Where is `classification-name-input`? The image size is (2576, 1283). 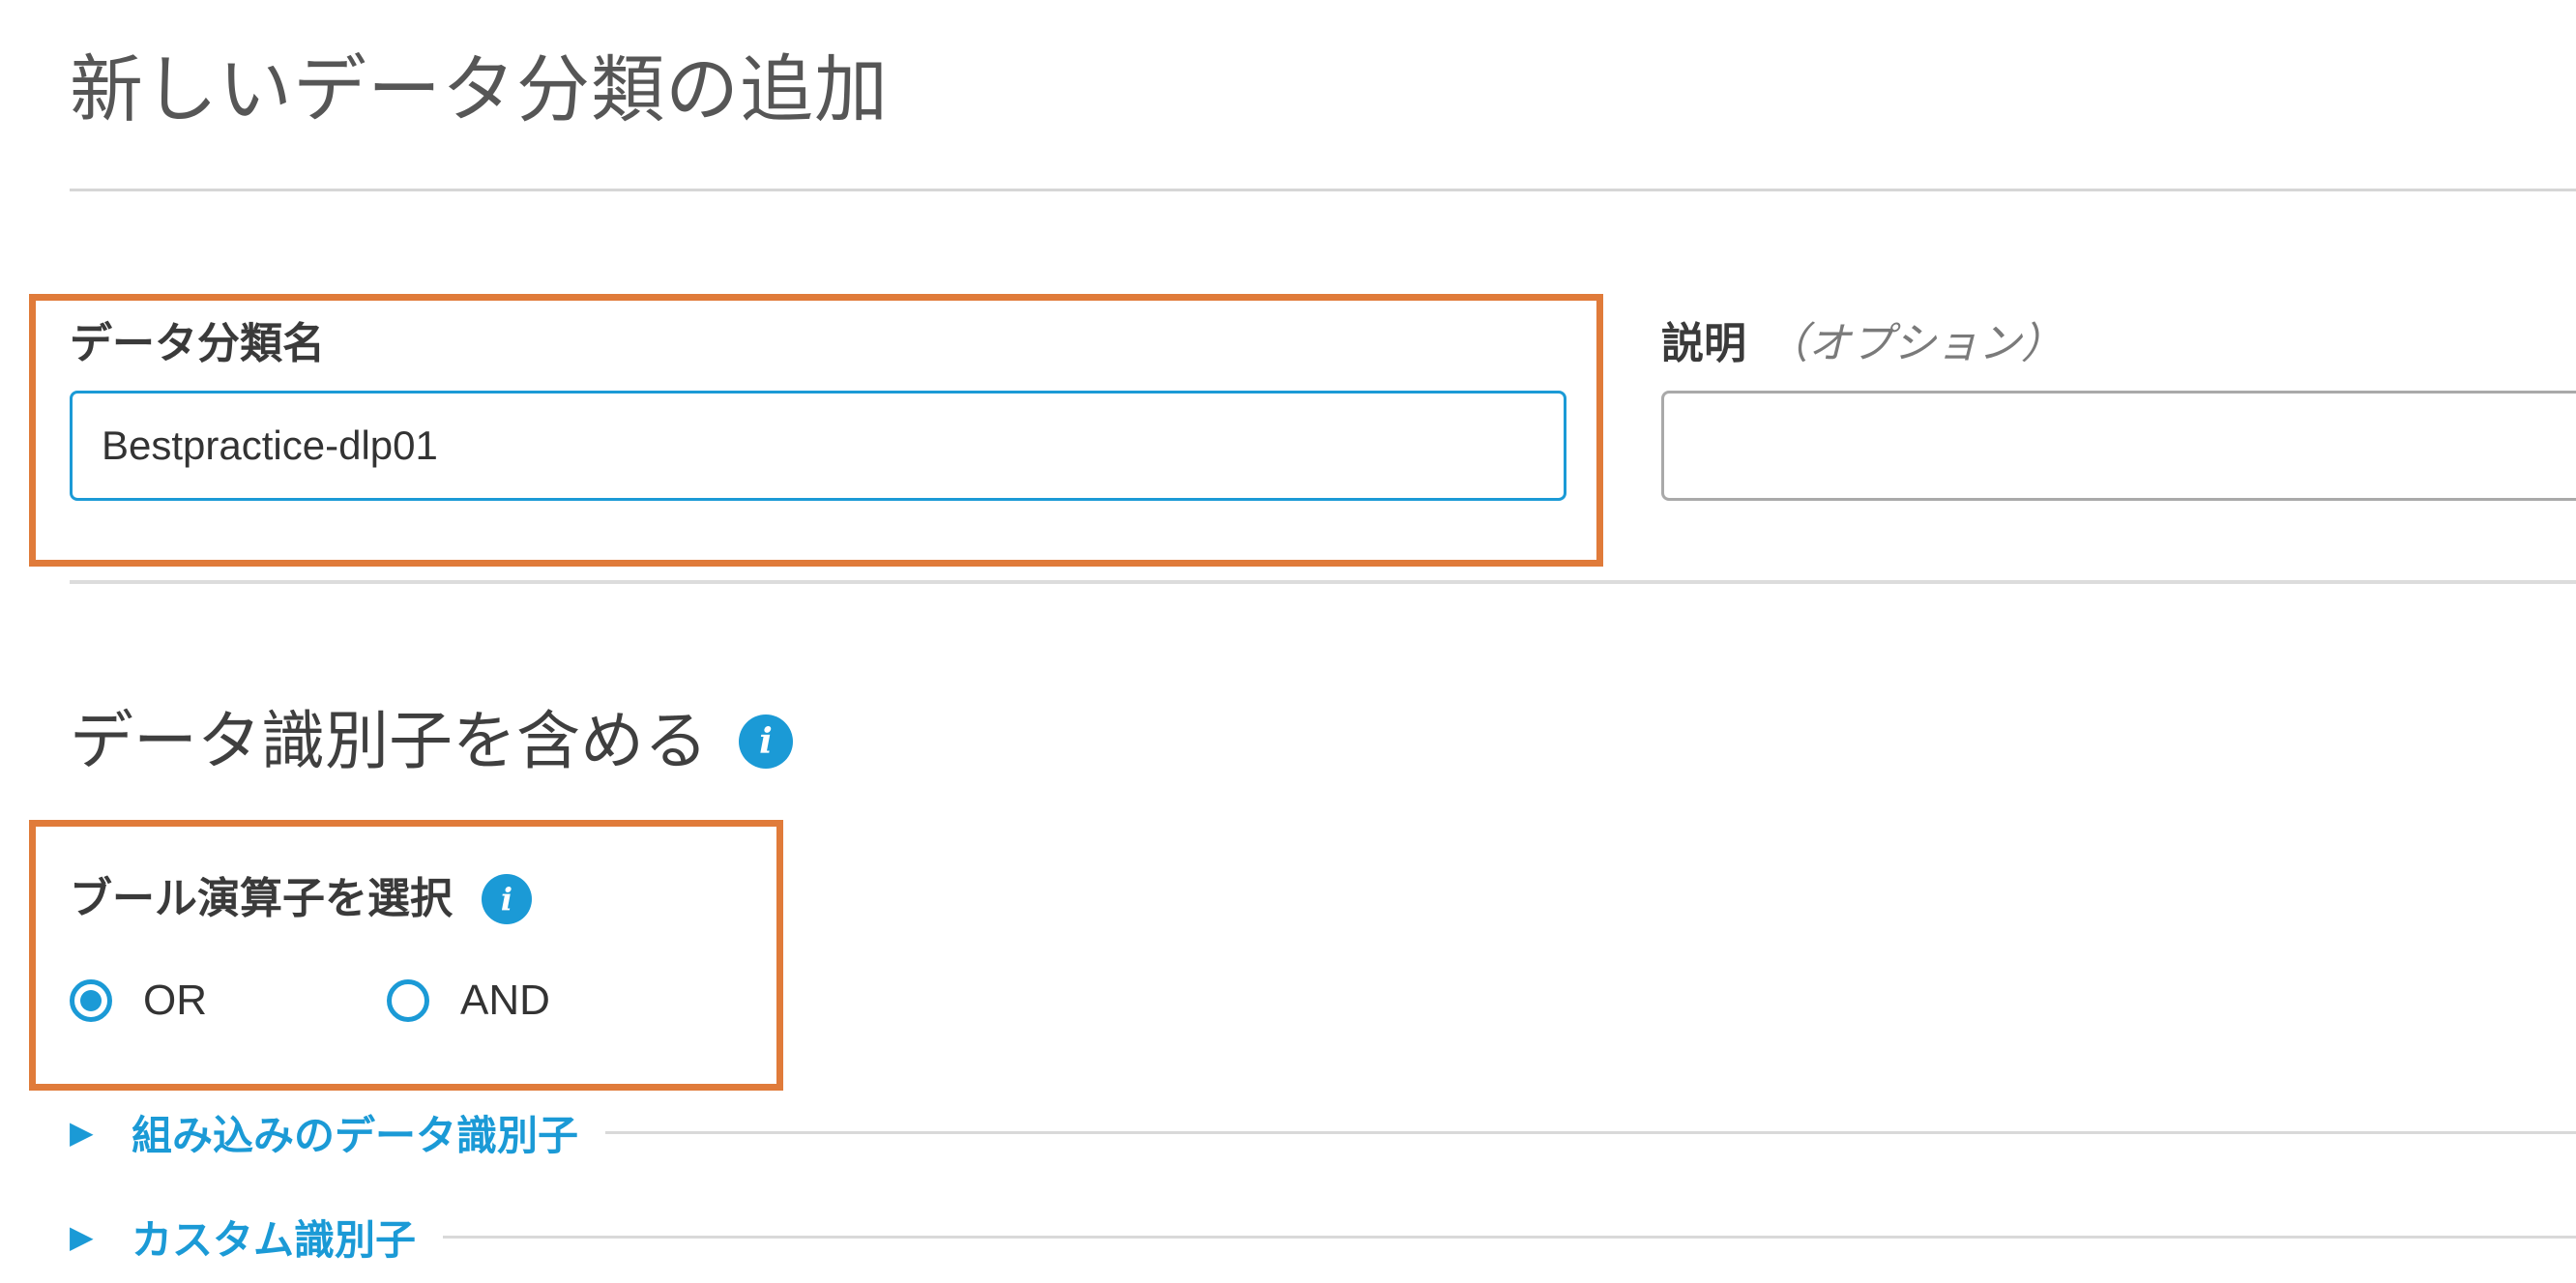
classification-name-input is located at coordinates (818, 446).